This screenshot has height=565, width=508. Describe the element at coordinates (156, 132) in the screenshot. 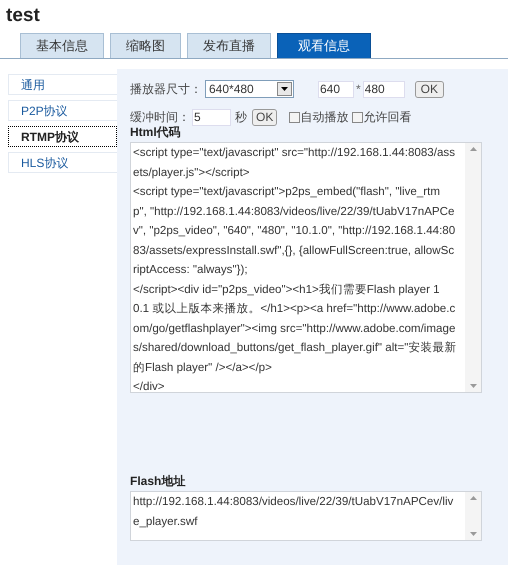

I see `html-code-label: Html代码` at that location.